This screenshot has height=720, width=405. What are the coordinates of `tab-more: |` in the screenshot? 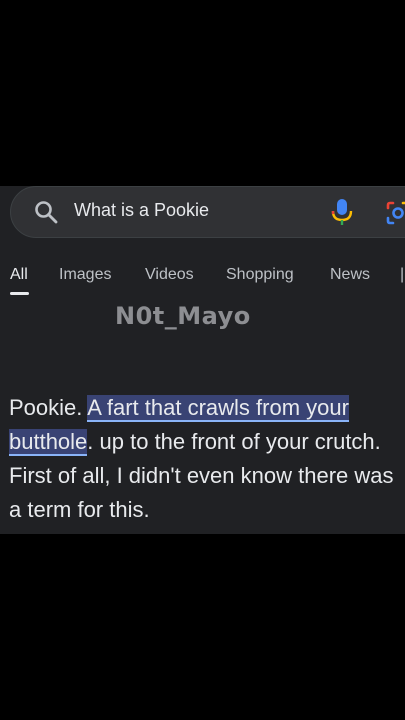 It's located at (402, 275).